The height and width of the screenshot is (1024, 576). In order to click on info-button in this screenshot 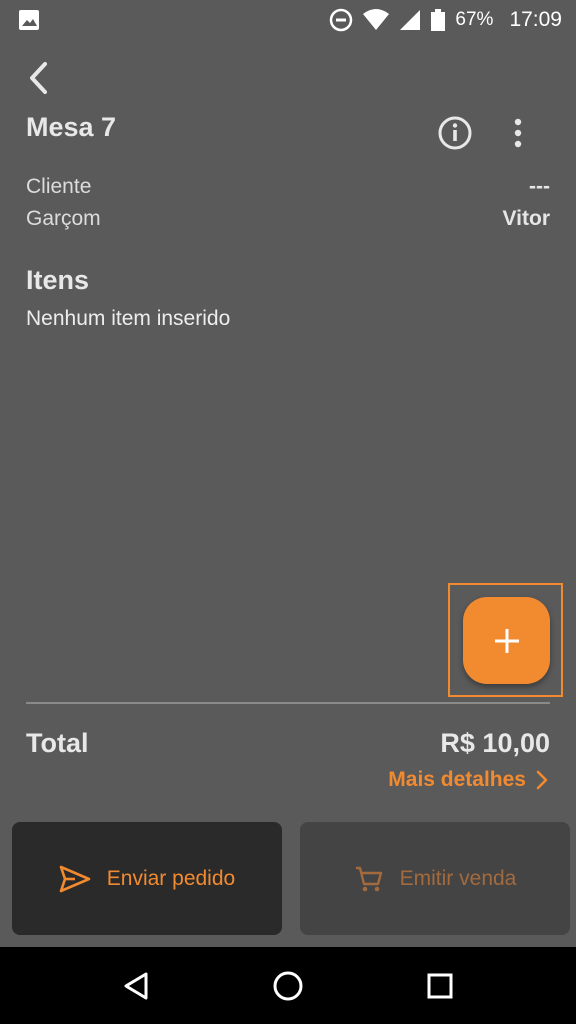, I will do `click(455, 133)`.